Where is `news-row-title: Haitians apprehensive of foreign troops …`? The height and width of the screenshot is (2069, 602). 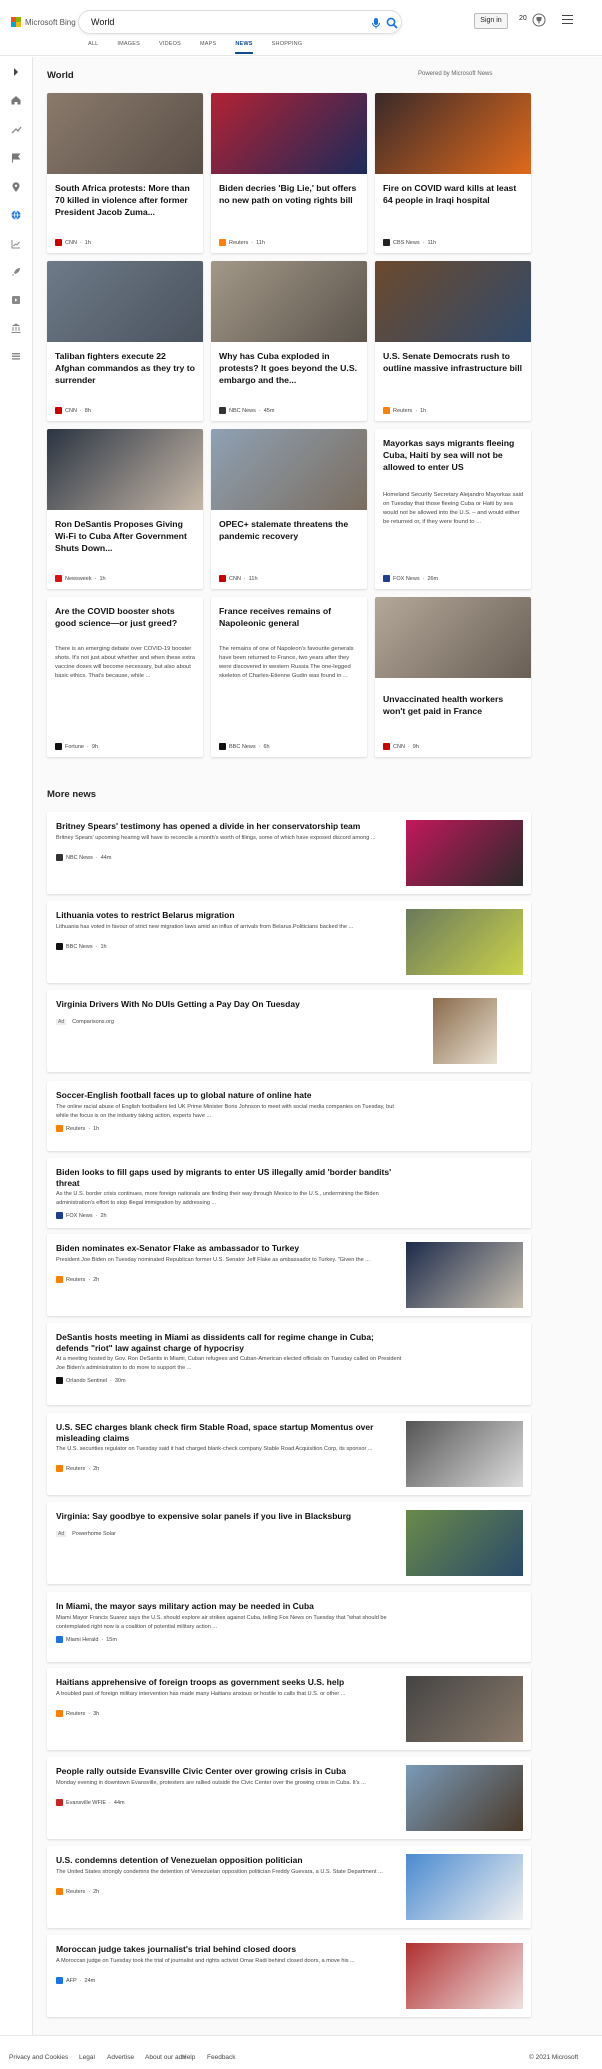 news-row-title: Haitians apprehensive of foreign troops … is located at coordinates (230, 1682).